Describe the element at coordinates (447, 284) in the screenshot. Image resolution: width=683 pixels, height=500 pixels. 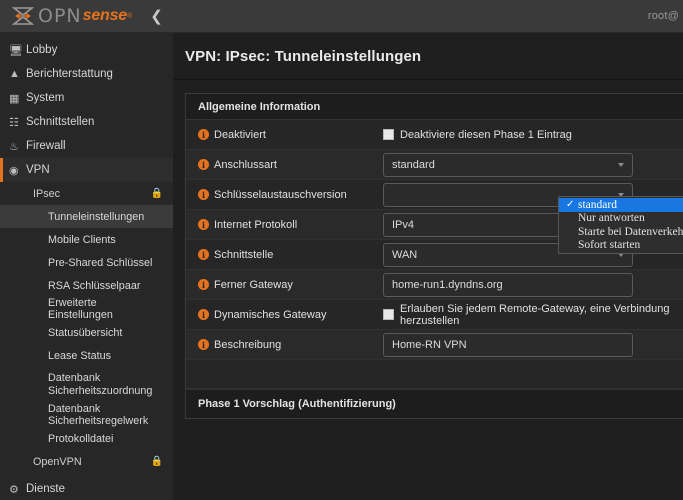
I see `input-value: home-run1.dyndns.org` at that location.